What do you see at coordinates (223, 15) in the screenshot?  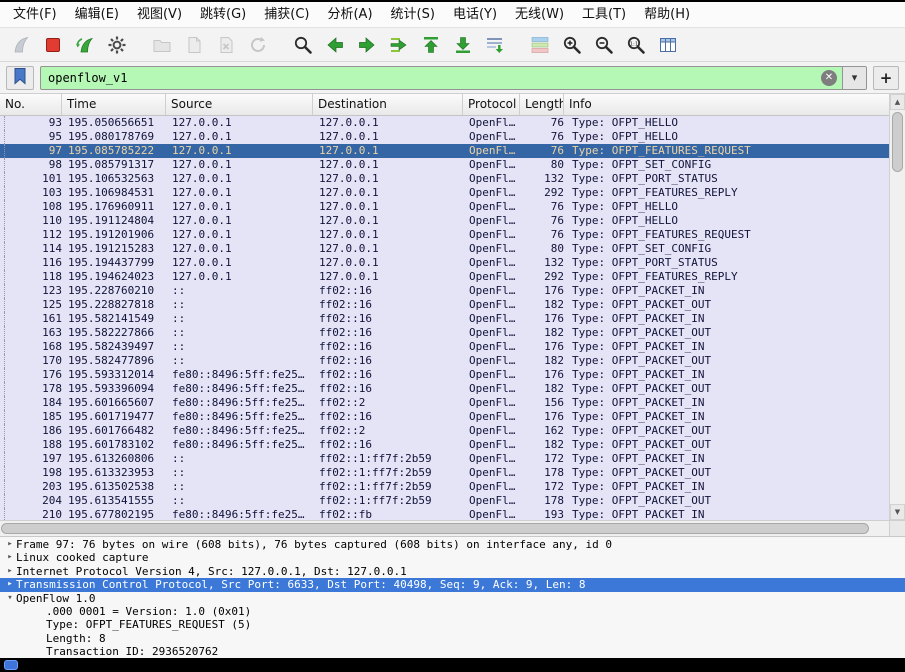 I see `menu-go: 跳转(G)` at bounding box center [223, 15].